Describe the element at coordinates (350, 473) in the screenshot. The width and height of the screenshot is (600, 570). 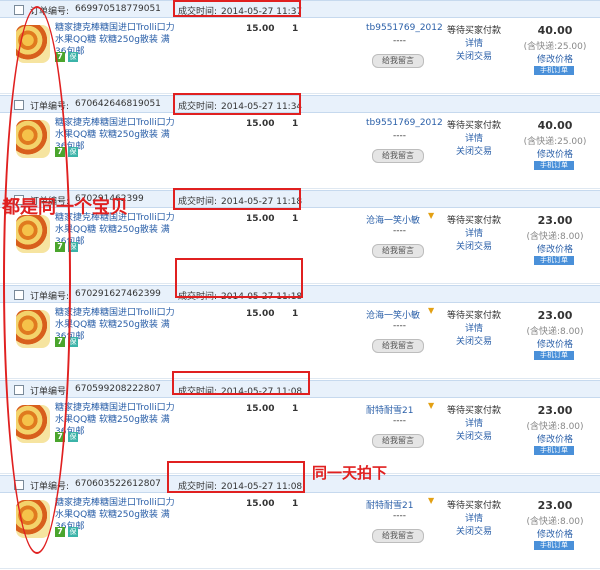
I see `annotation-same-day: 同一天拍下` at that location.